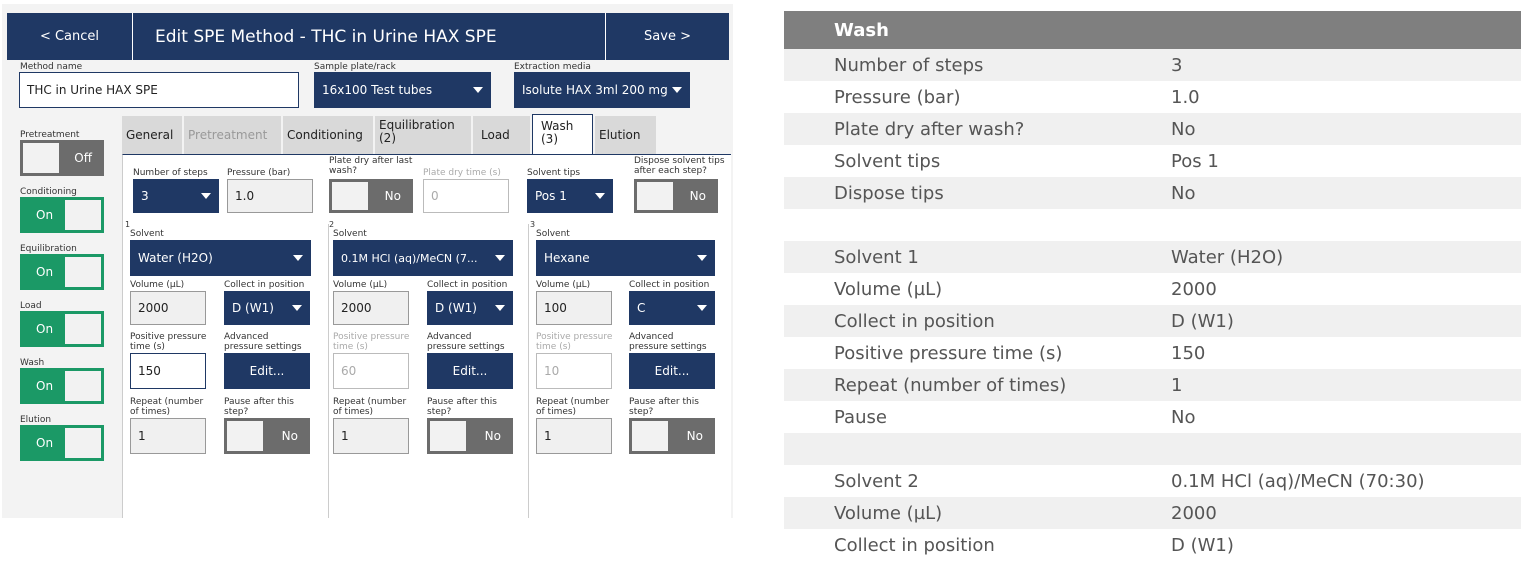  I want to click on volume-input-1: 2000, so click(168, 308).